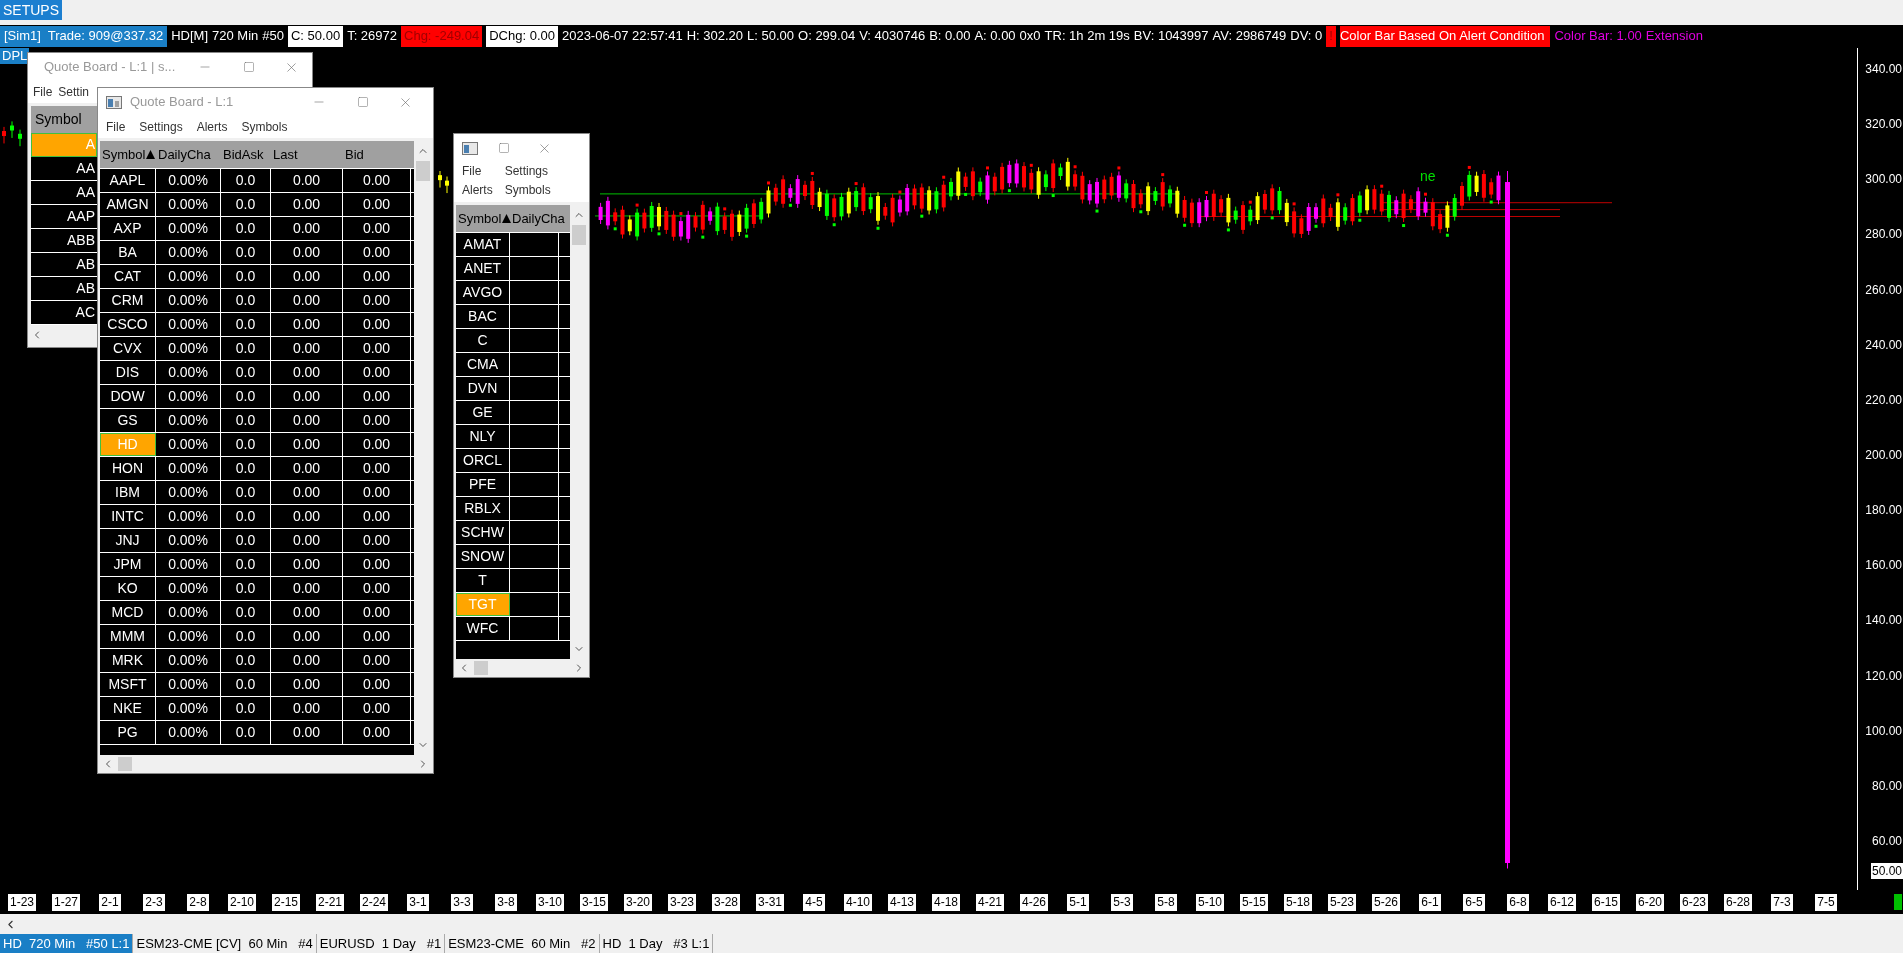  I want to click on date-axis-label: 6-15, so click(1606, 902).